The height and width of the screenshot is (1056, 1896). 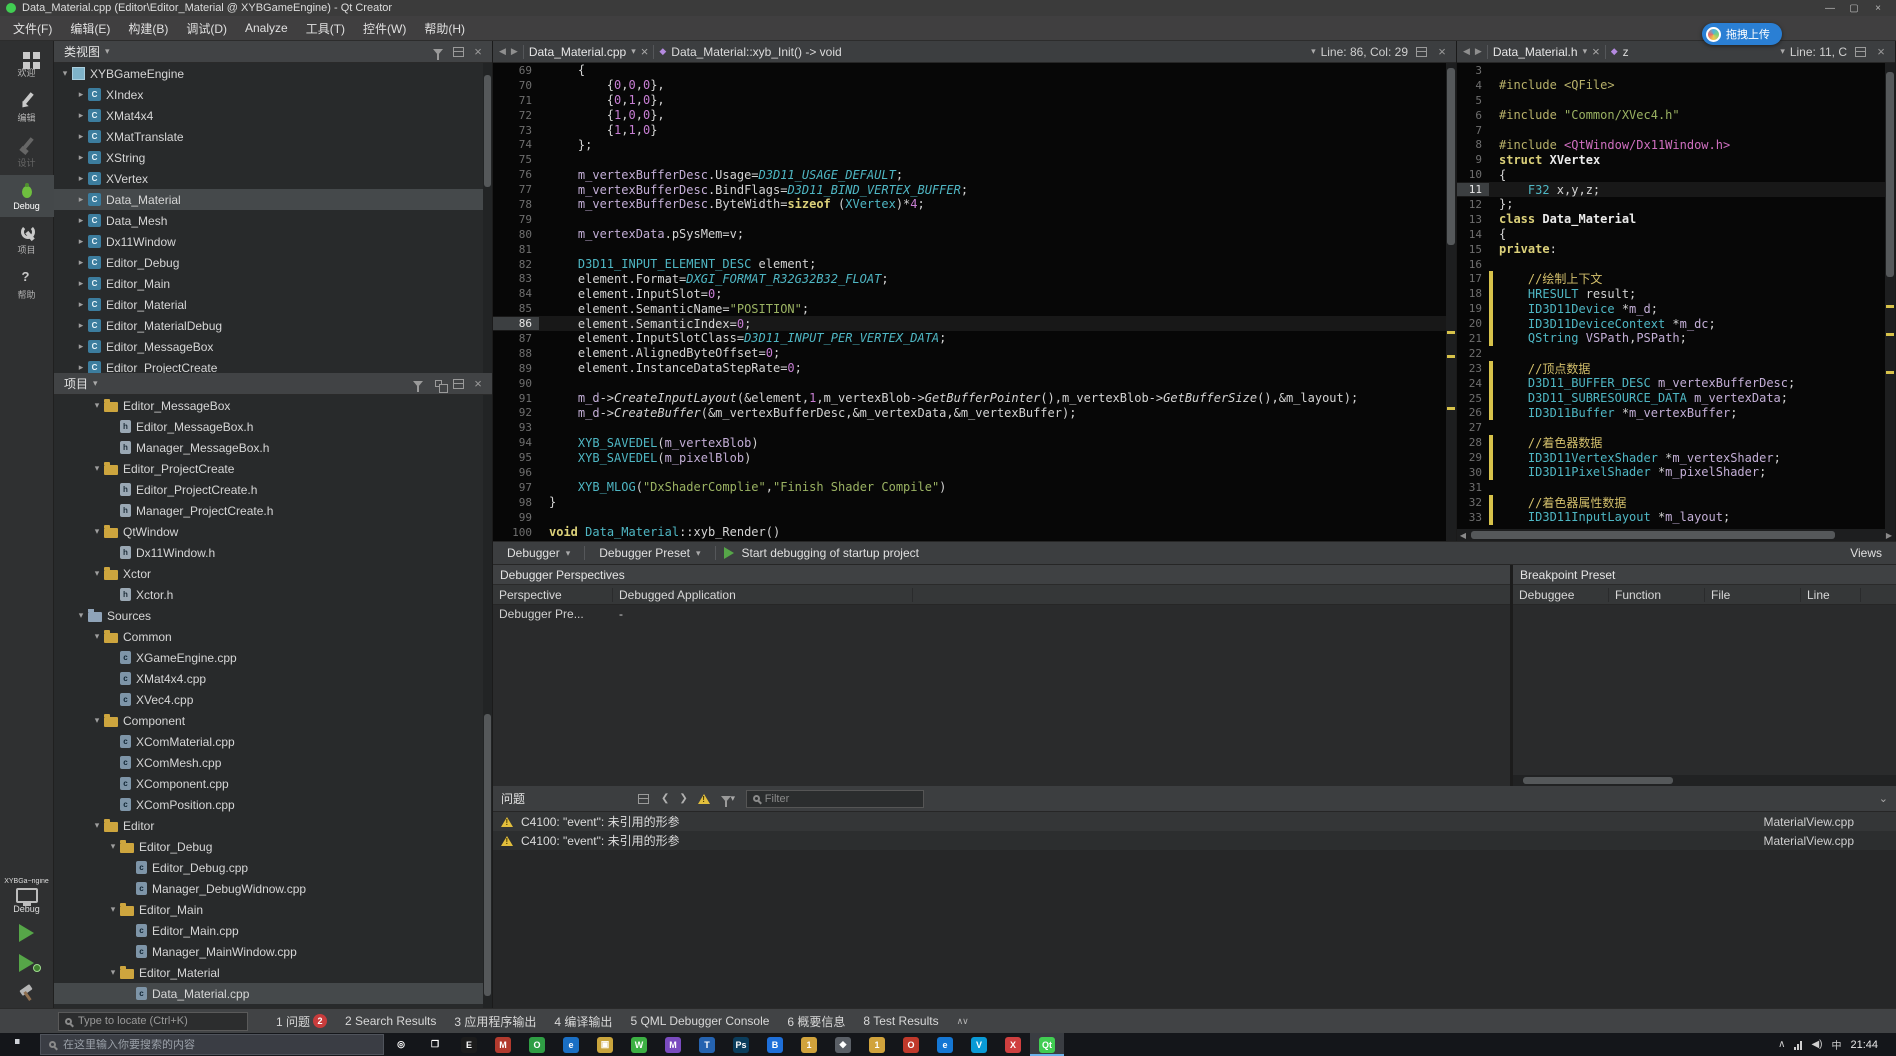 I want to click on code-line: 75, so click(x=974, y=159).